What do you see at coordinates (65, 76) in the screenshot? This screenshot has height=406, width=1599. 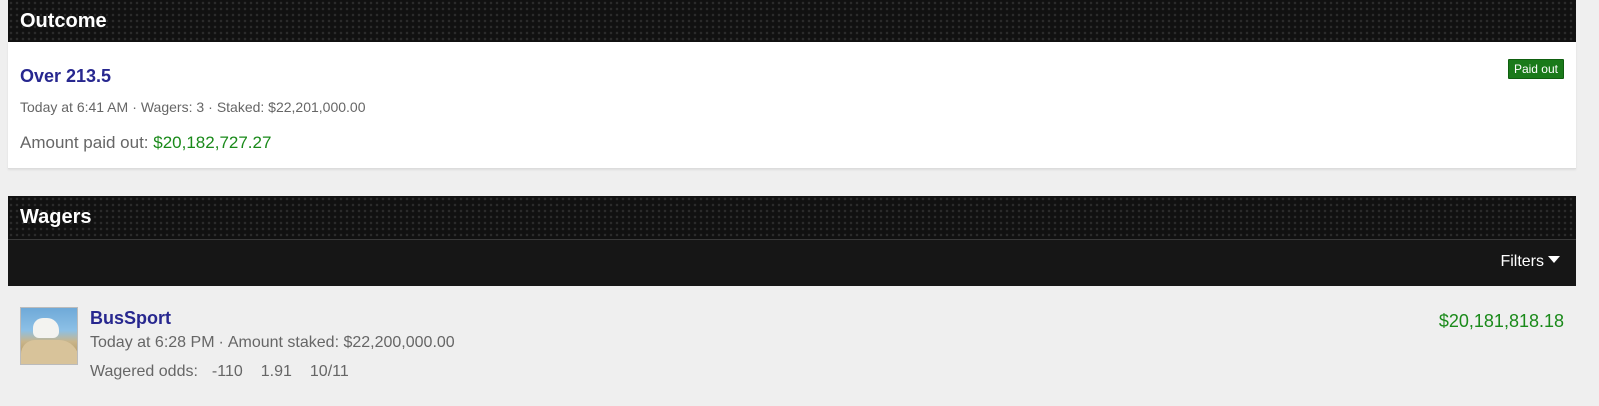 I see `outcome-title-link: Over 213.5` at bounding box center [65, 76].